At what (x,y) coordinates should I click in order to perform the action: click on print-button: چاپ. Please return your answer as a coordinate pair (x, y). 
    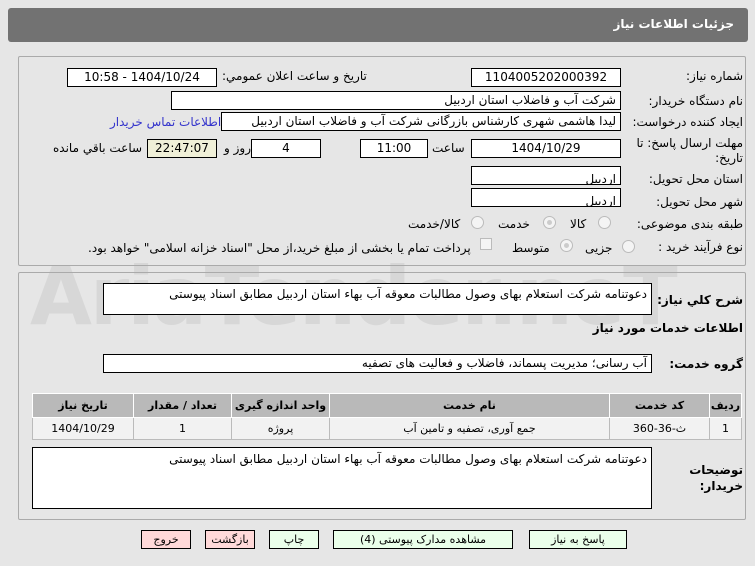
    Looking at the image, I should click on (294, 539).